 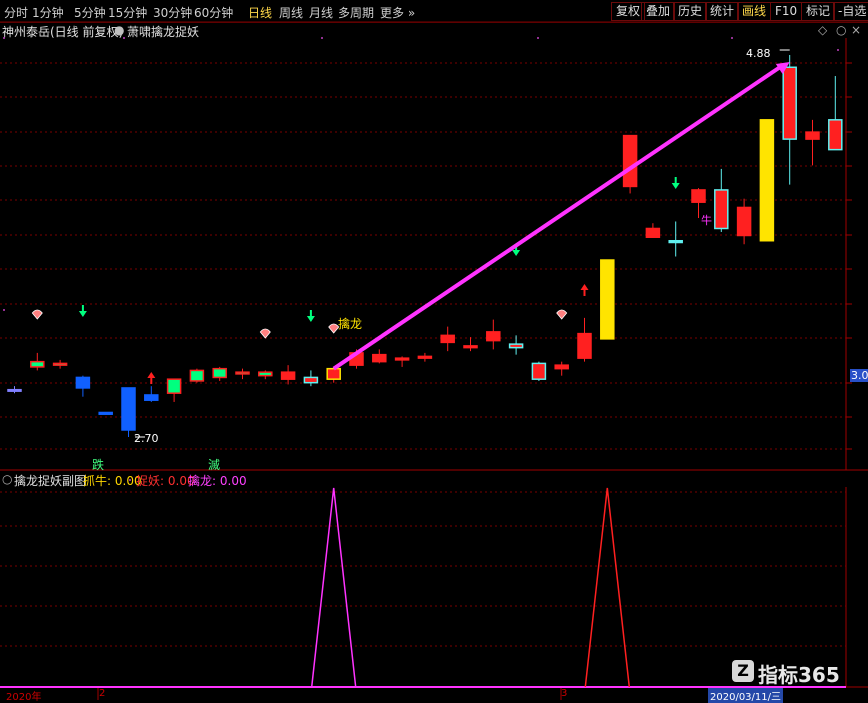 I want to click on cursor-date-label: 2020/03/11/三, so click(x=746, y=695).